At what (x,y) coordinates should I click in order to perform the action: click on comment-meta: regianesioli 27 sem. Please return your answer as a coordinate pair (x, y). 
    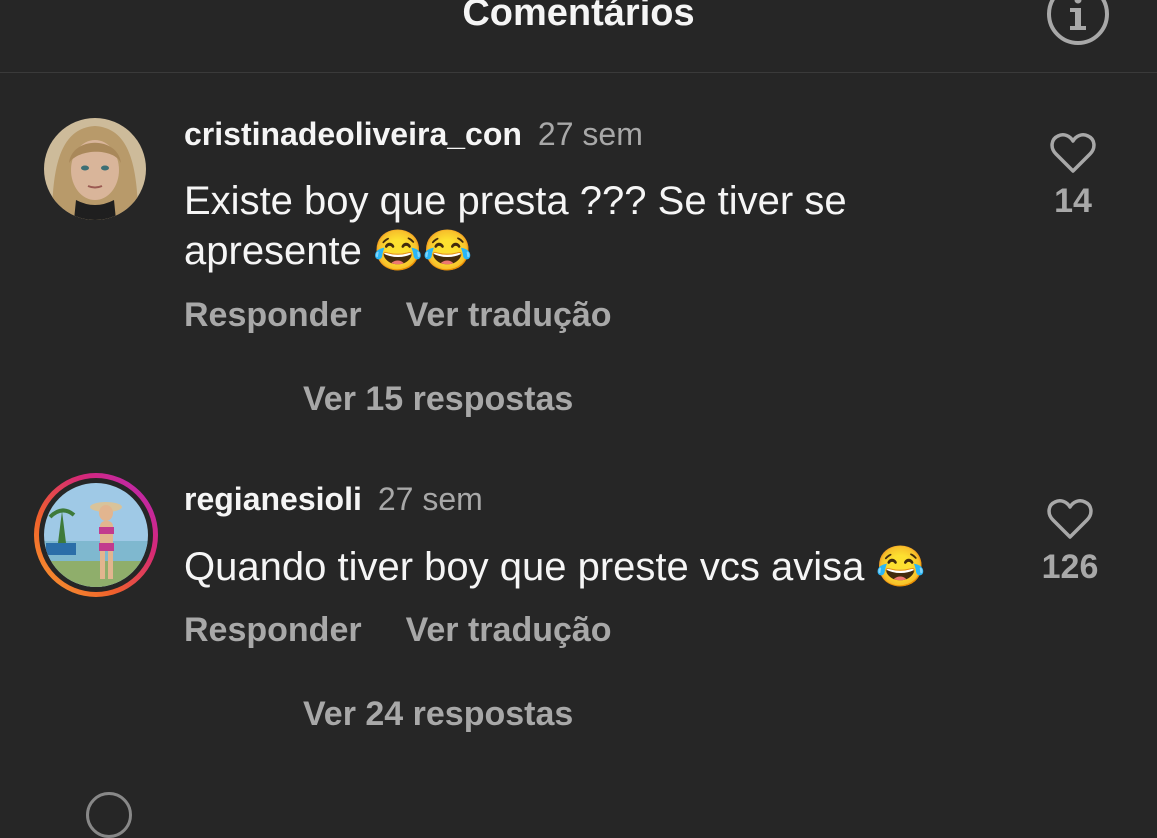
    Looking at the image, I should click on (333, 499).